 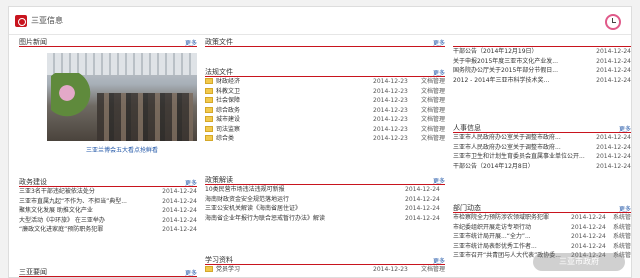 I want to click on doc-folder-row: 党员学习 2014-12-23 文档管理, so click(x=325, y=270).